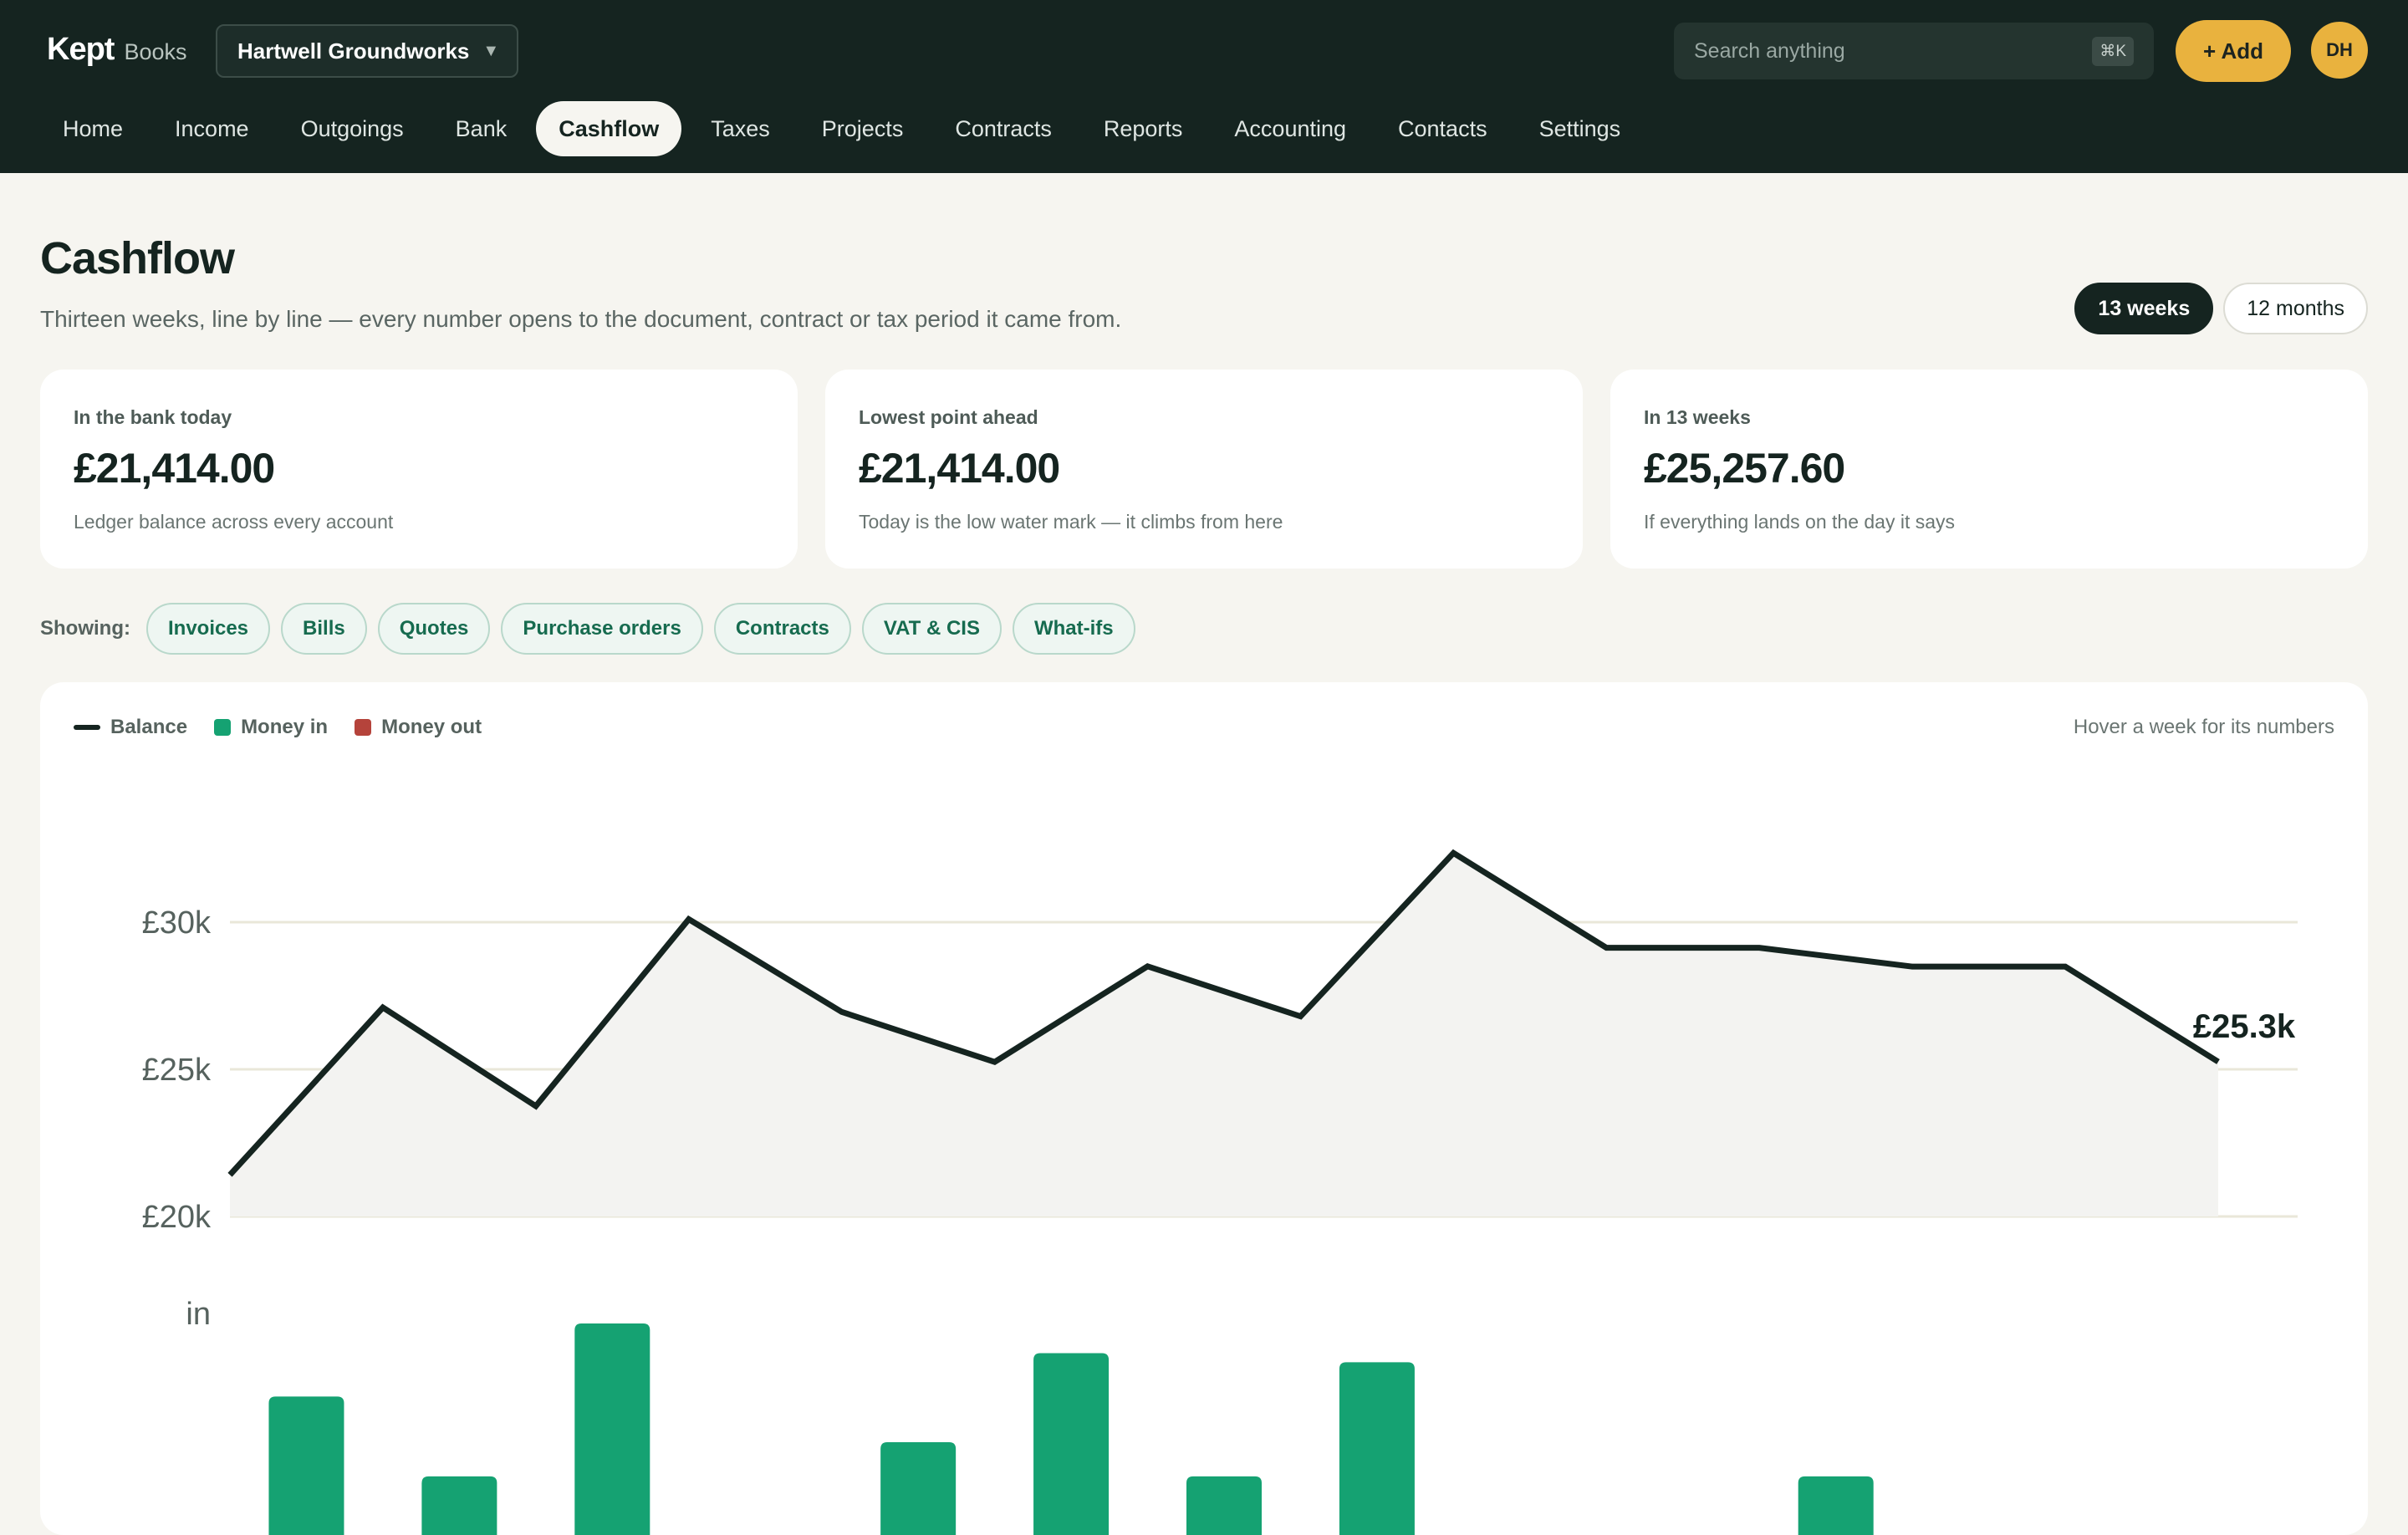  What do you see at coordinates (782, 629) in the screenshot?
I see `filter-chip-contracts: Contracts` at bounding box center [782, 629].